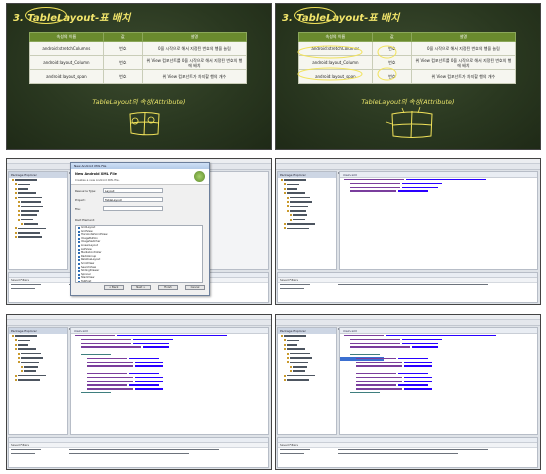 The width and height of the screenshot is (546, 474). I want to click on cancel-button: Cancel, so click(195, 287).